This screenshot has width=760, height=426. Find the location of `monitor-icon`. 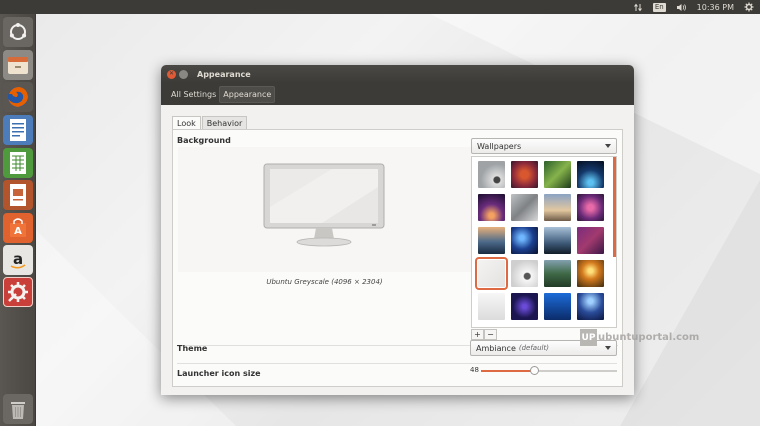

monitor-icon is located at coordinates (324, 205).